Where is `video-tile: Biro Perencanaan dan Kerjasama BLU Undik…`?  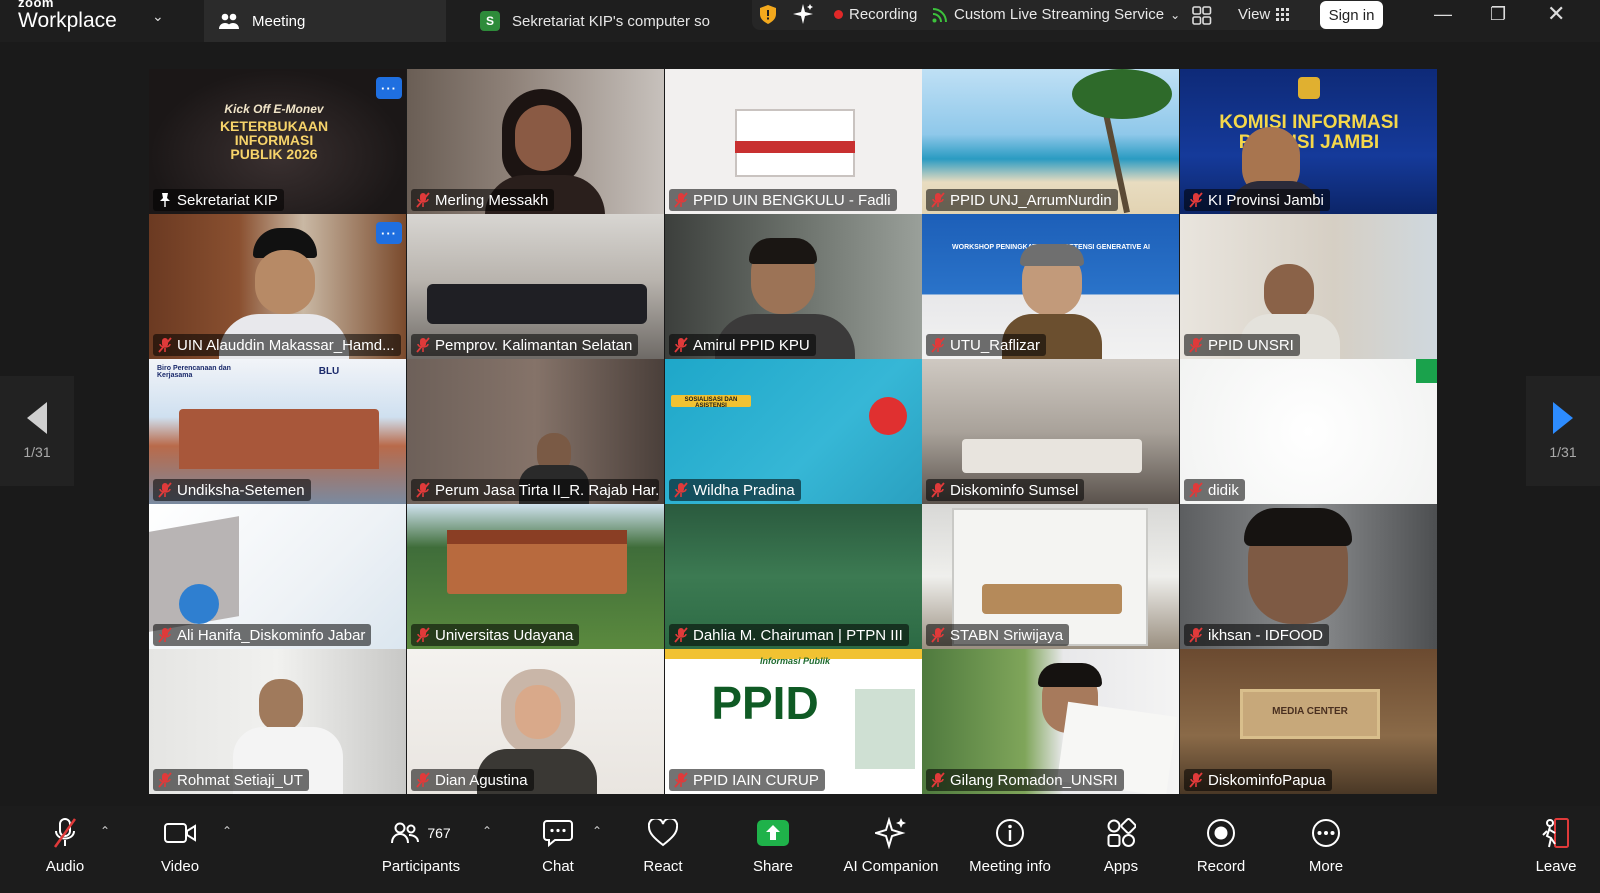
video-tile: Biro Perencanaan dan Kerjasama BLU Undik… is located at coordinates (277, 431).